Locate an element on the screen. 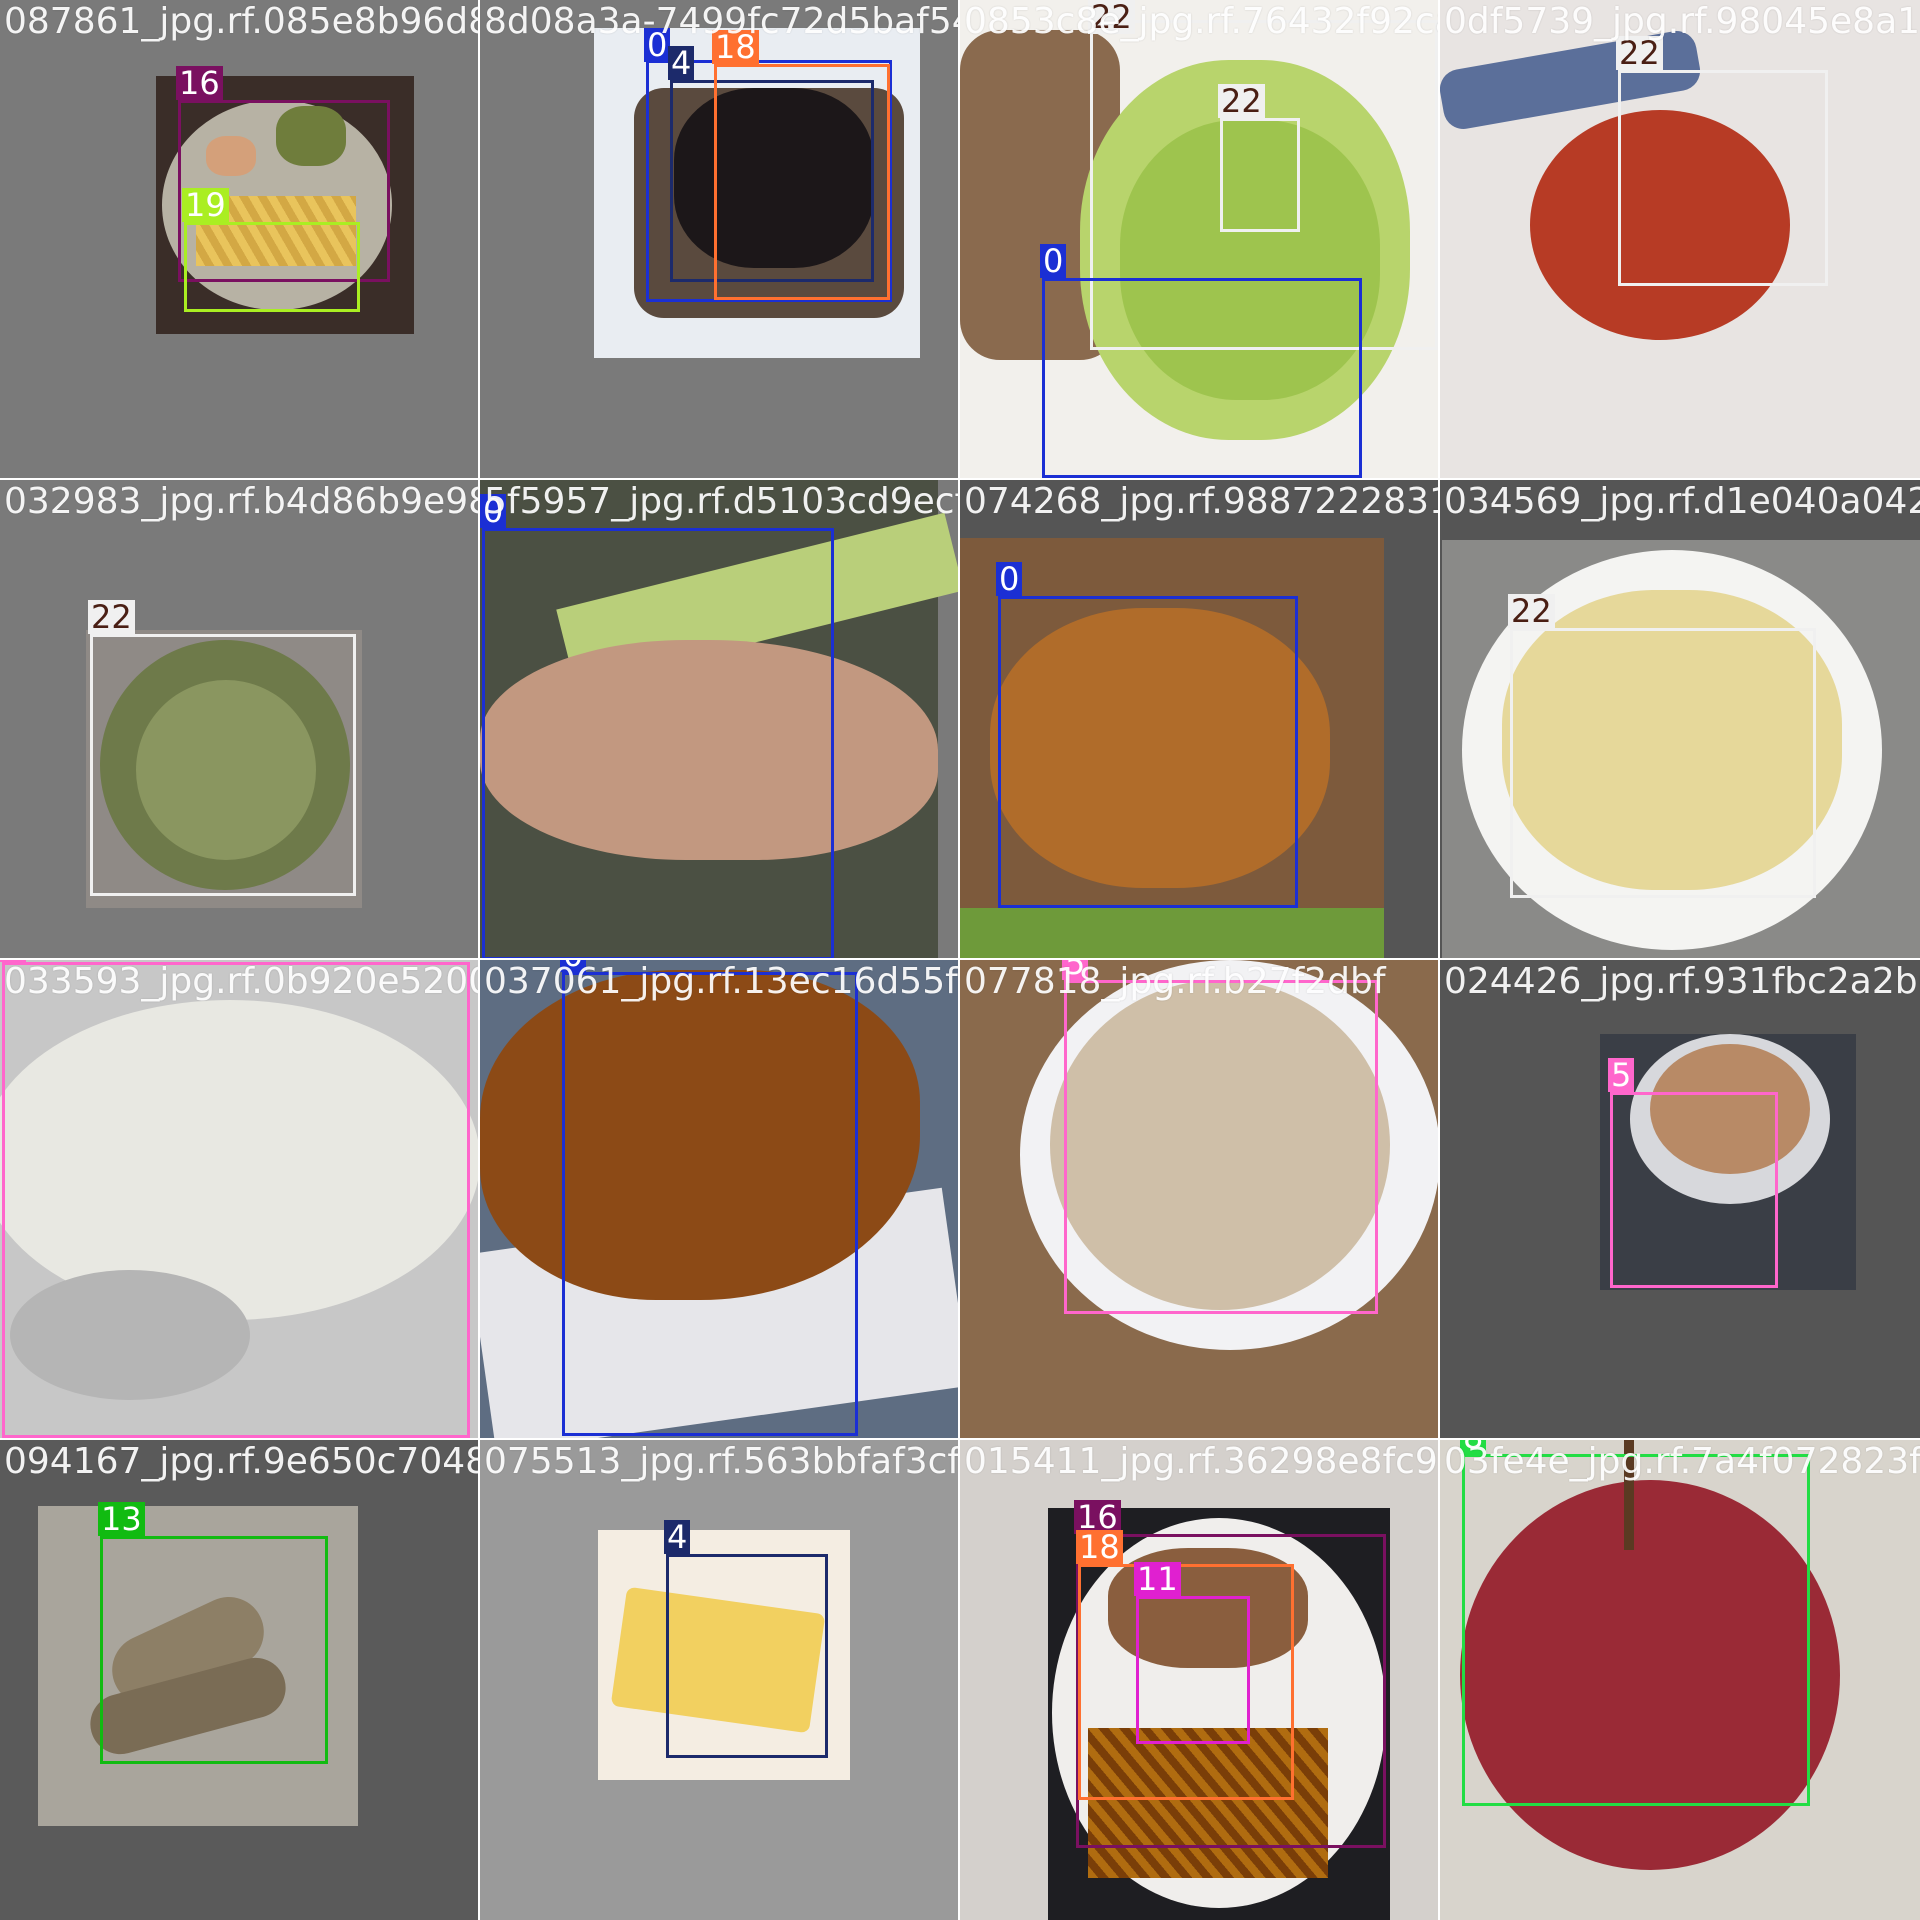 This screenshot has height=1920, width=1920. filename-label: 5f5957_jpg.rf.d5103cd9ecf769cf is located at coordinates (721, 501).